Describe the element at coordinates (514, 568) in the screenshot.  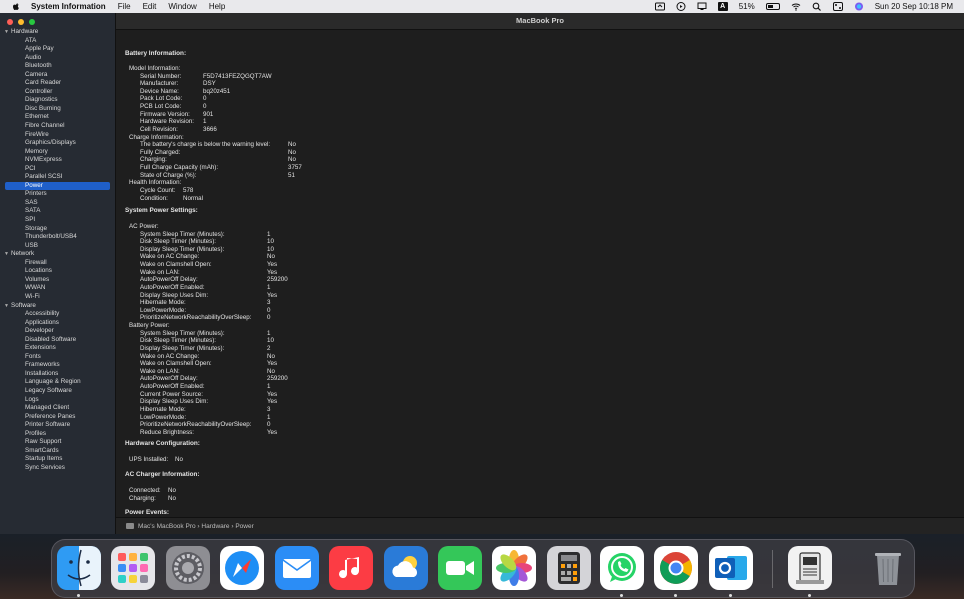
I see `photos-icon` at that location.